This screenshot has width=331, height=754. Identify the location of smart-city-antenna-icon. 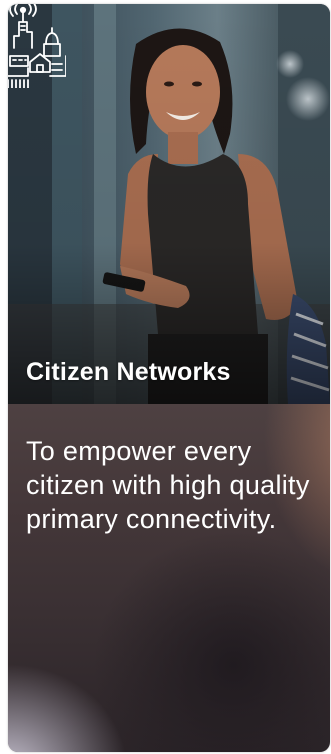
(37, 46).